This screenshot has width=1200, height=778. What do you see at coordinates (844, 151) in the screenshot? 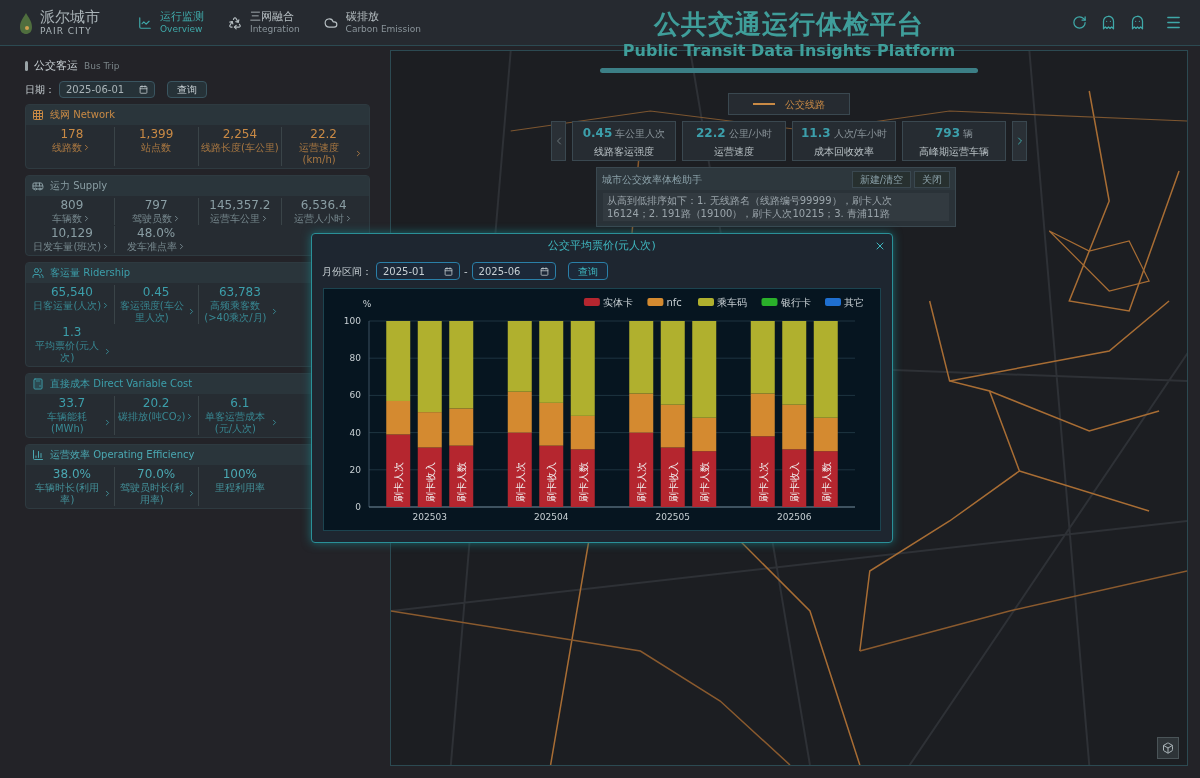
I see `kpi-label: 成本回收效率` at bounding box center [844, 151].